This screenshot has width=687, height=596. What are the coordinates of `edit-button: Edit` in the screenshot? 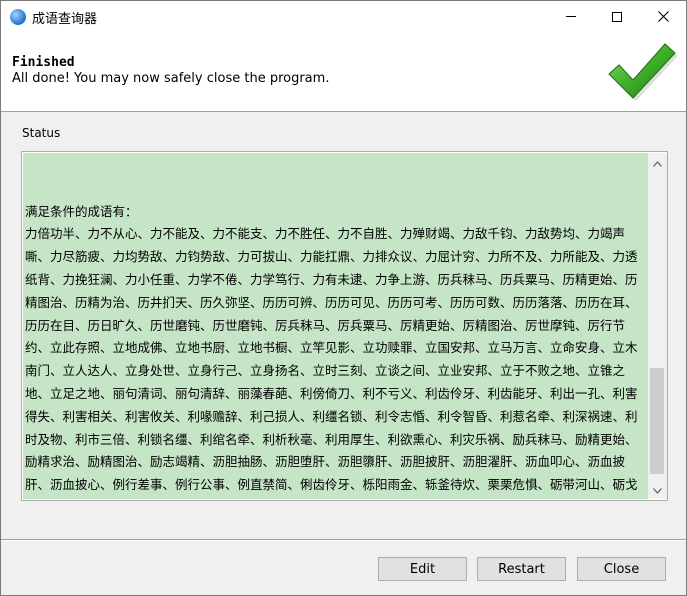 It's located at (422, 569).